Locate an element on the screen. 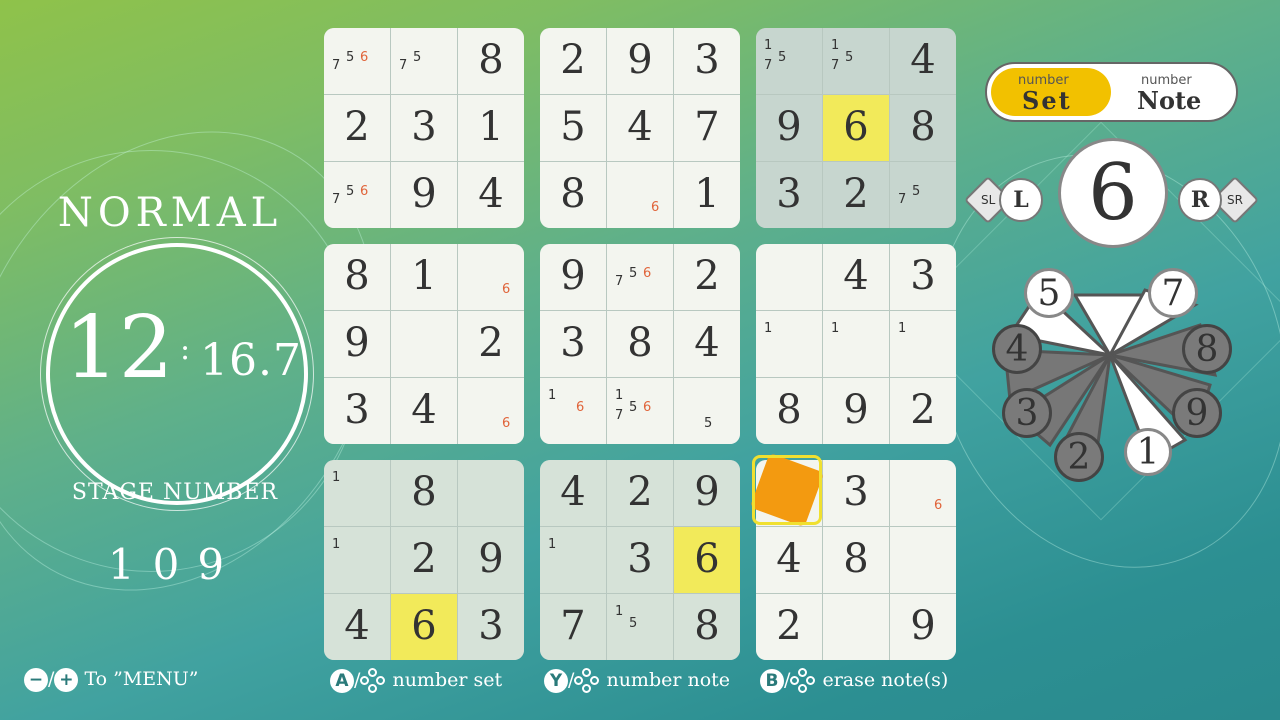  wheel-number-2: 2 is located at coordinates (1079, 457).